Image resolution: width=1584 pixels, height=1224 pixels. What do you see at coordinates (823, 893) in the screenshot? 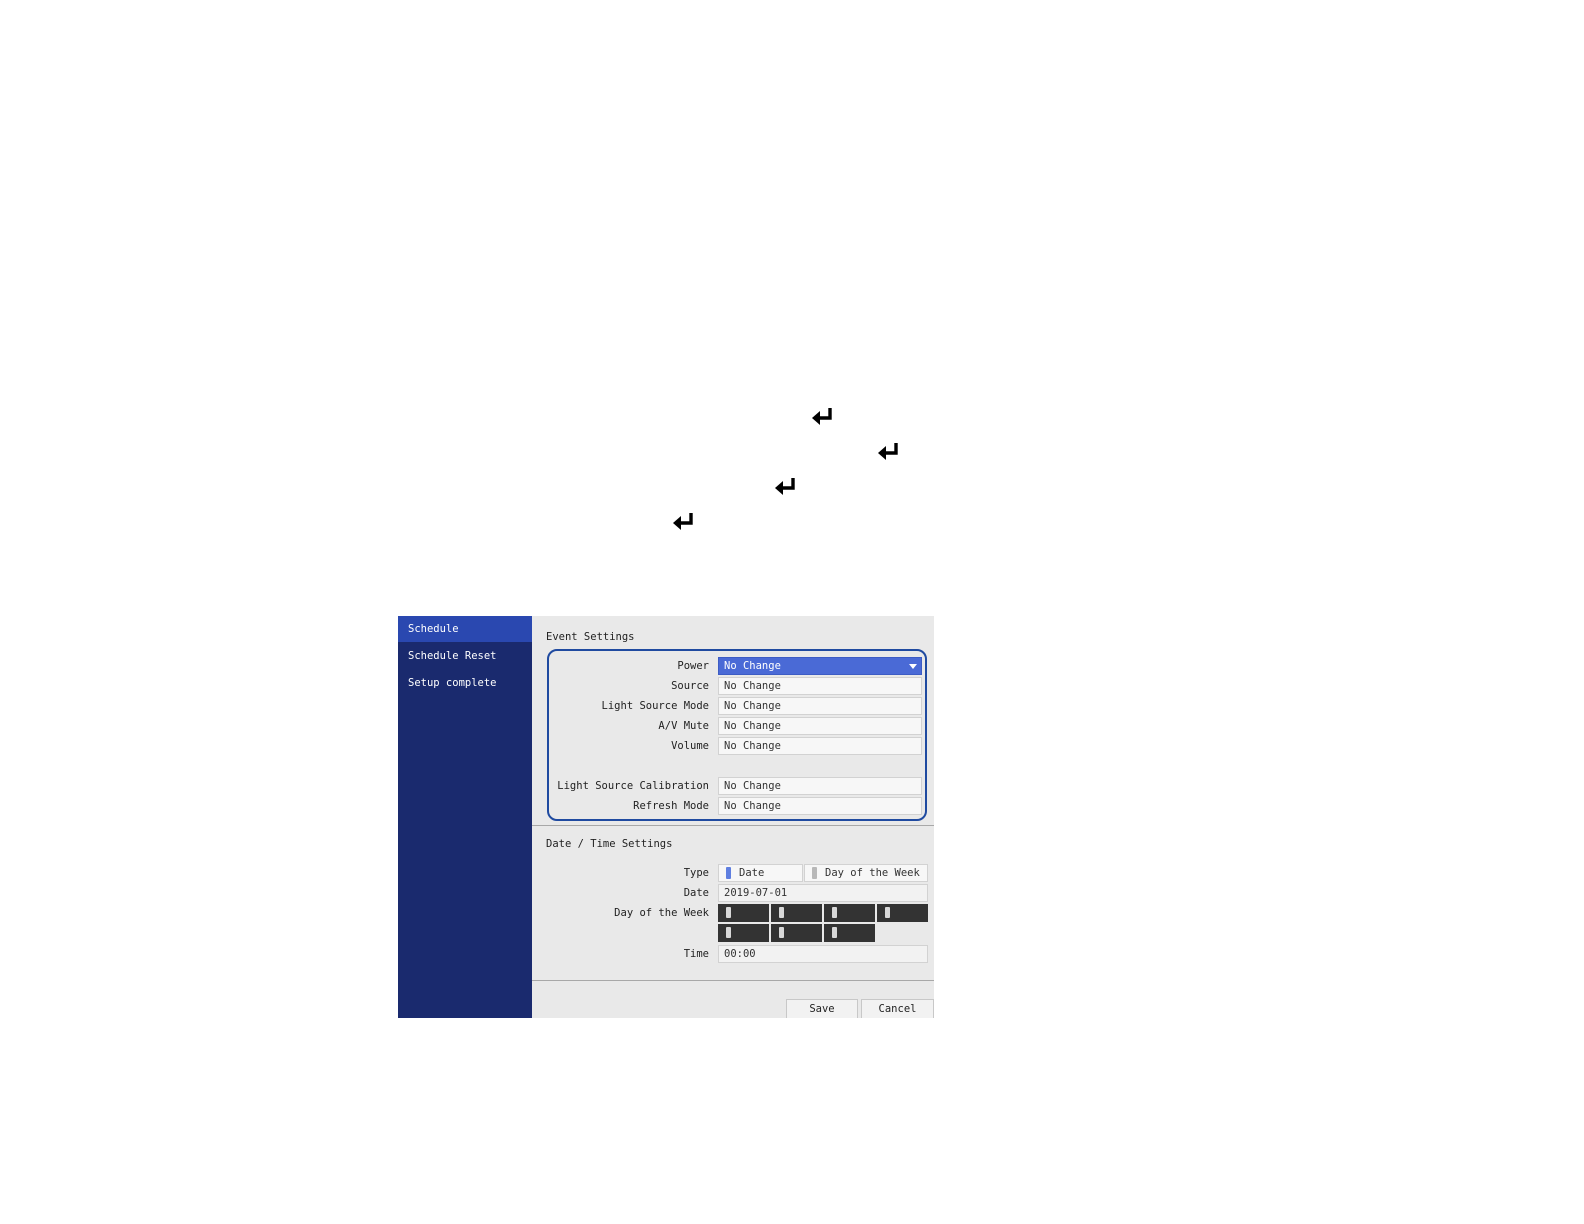
I see `date-field: 2019-07-01` at bounding box center [823, 893].